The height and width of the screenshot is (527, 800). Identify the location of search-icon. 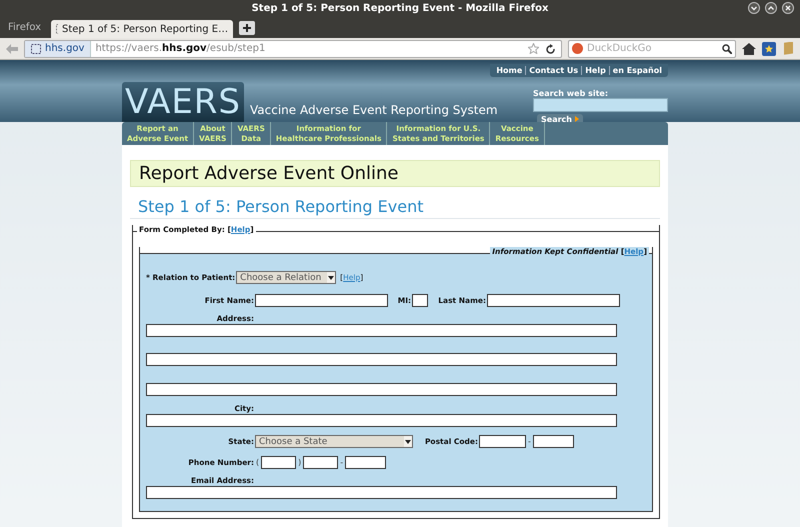
(727, 49).